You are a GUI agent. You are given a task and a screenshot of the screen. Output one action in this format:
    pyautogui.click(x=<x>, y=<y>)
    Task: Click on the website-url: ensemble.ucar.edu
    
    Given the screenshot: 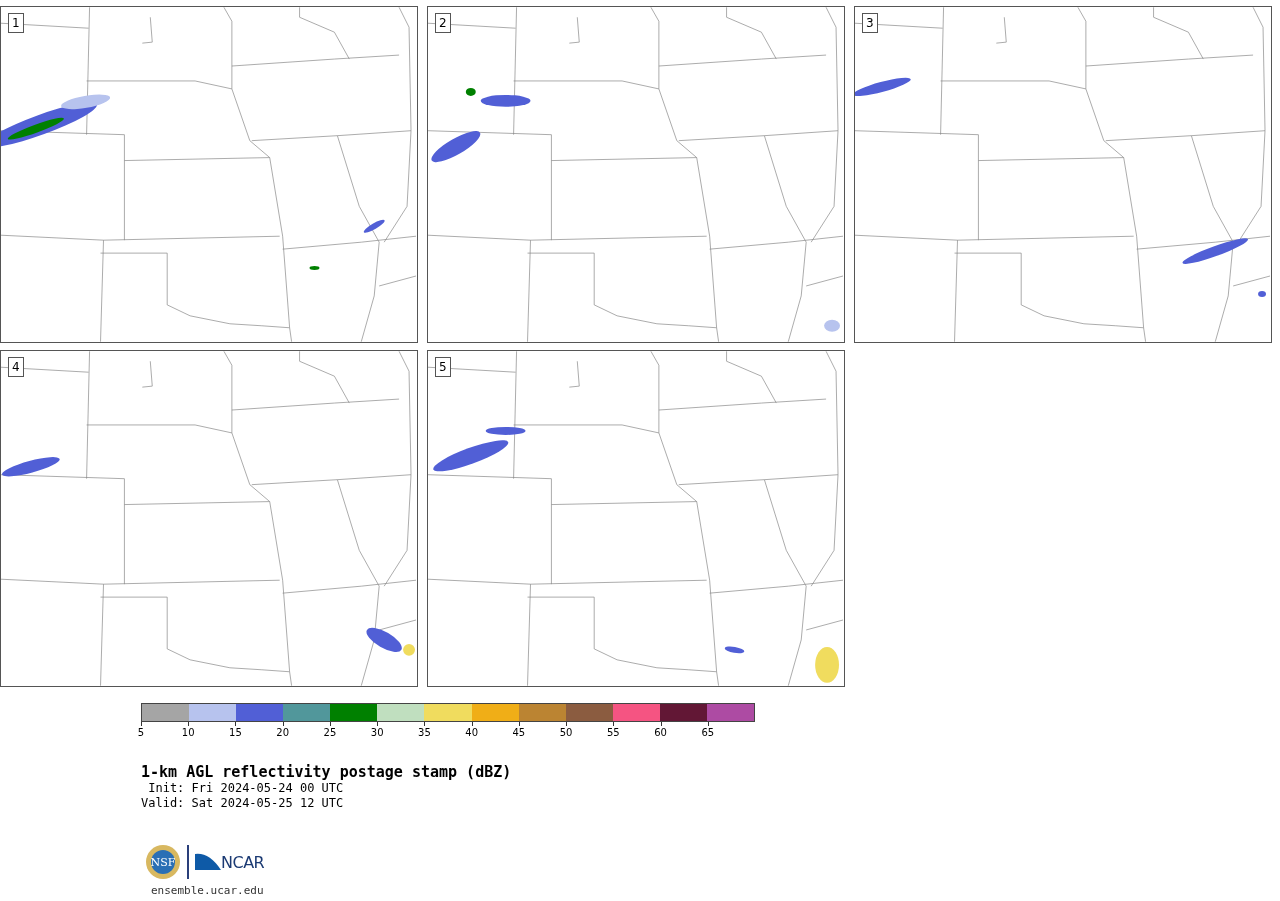 What is the action you would take?
    pyautogui.click(x=208, y=890)
    